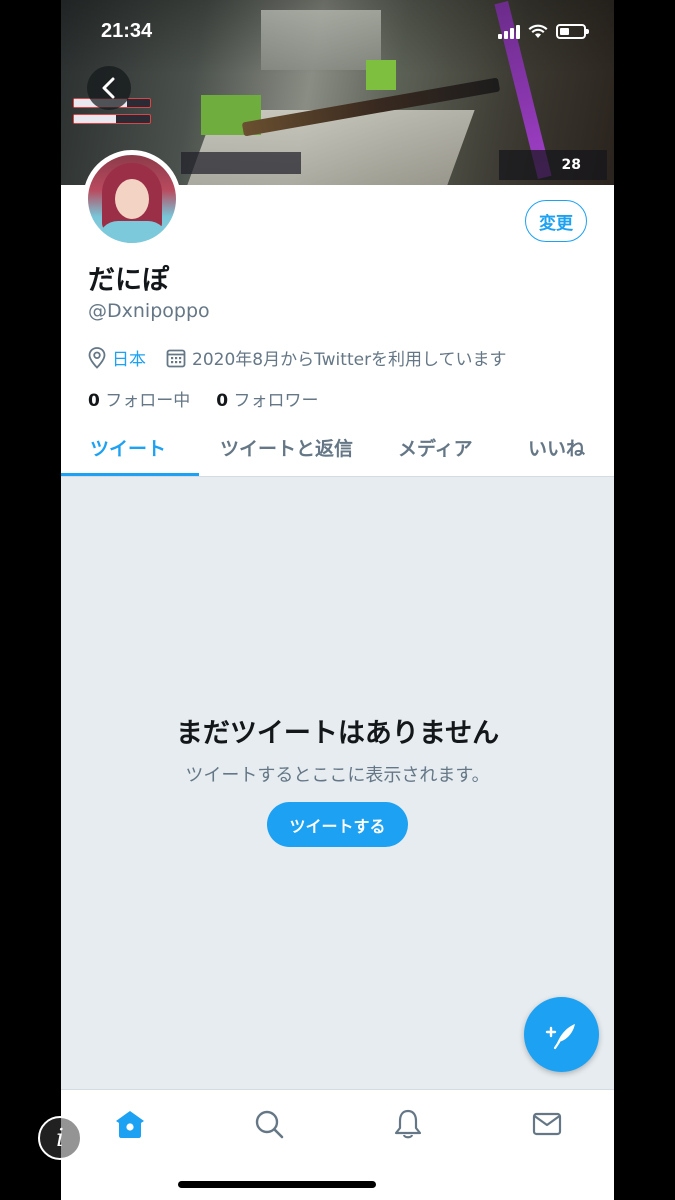 This screenshot has height=1200, width=675. Describe the element at coordinates (349, 360) in the screenshot. I see `joined-date: 2020年8月からTwitterを利用しています` at that location.